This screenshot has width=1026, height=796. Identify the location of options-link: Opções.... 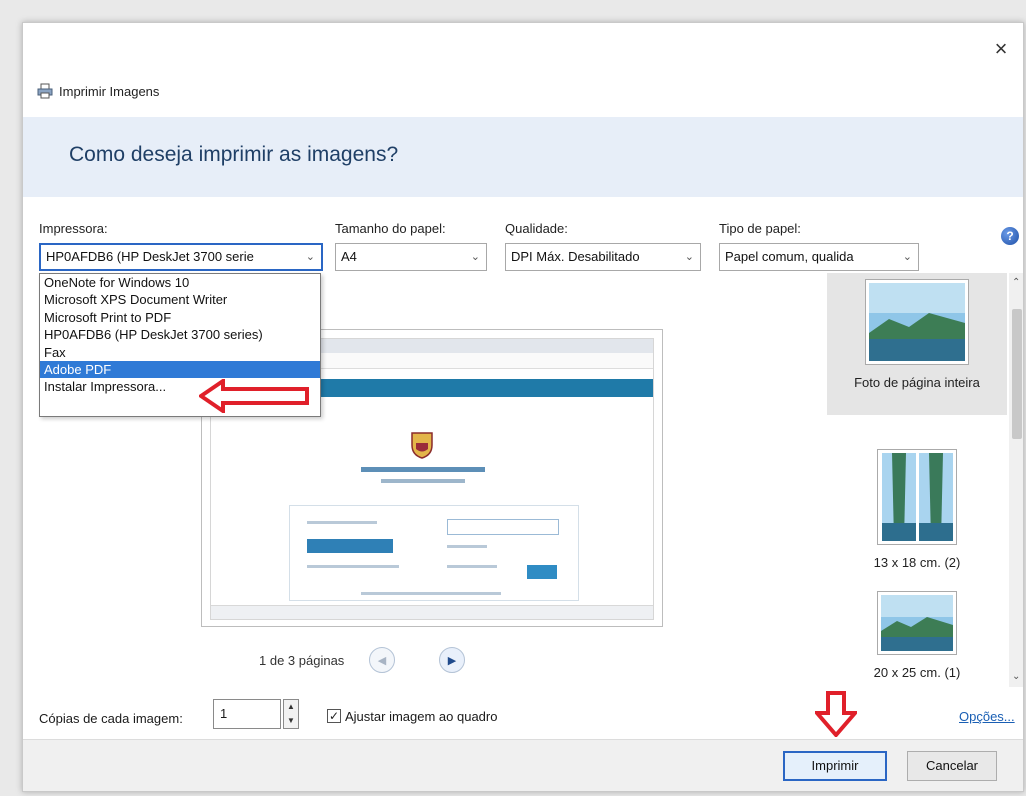
(987, 716).